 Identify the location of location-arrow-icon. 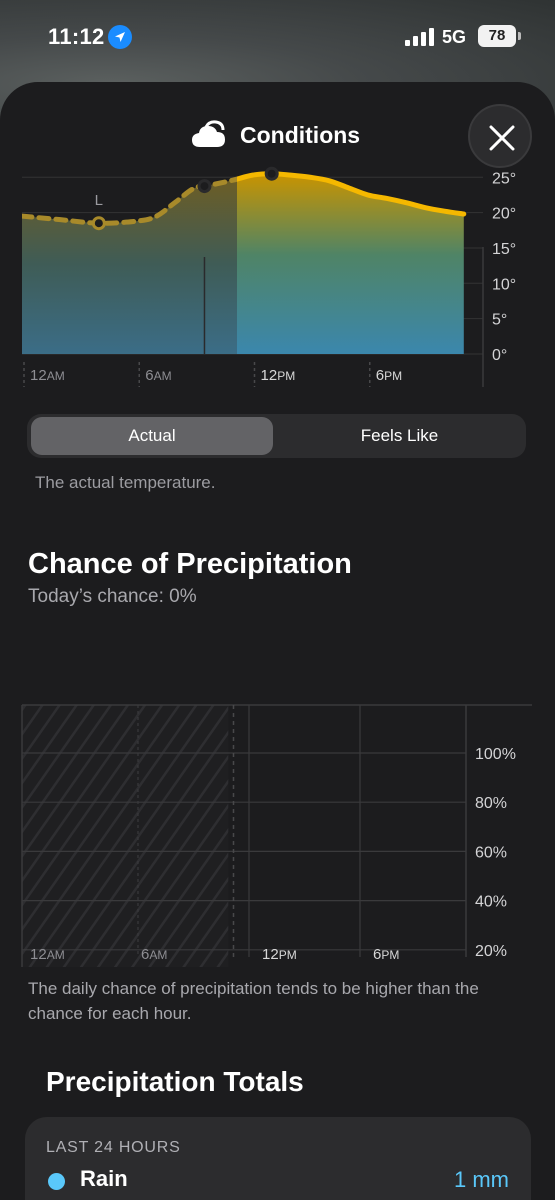
(120, 37).